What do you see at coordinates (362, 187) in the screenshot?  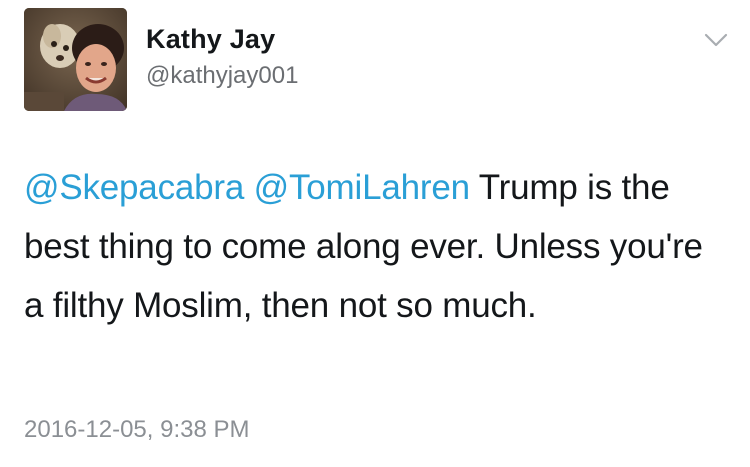 I see `mention-link-tomilahren: @TomiLahren` at bounding box center [362, 187].